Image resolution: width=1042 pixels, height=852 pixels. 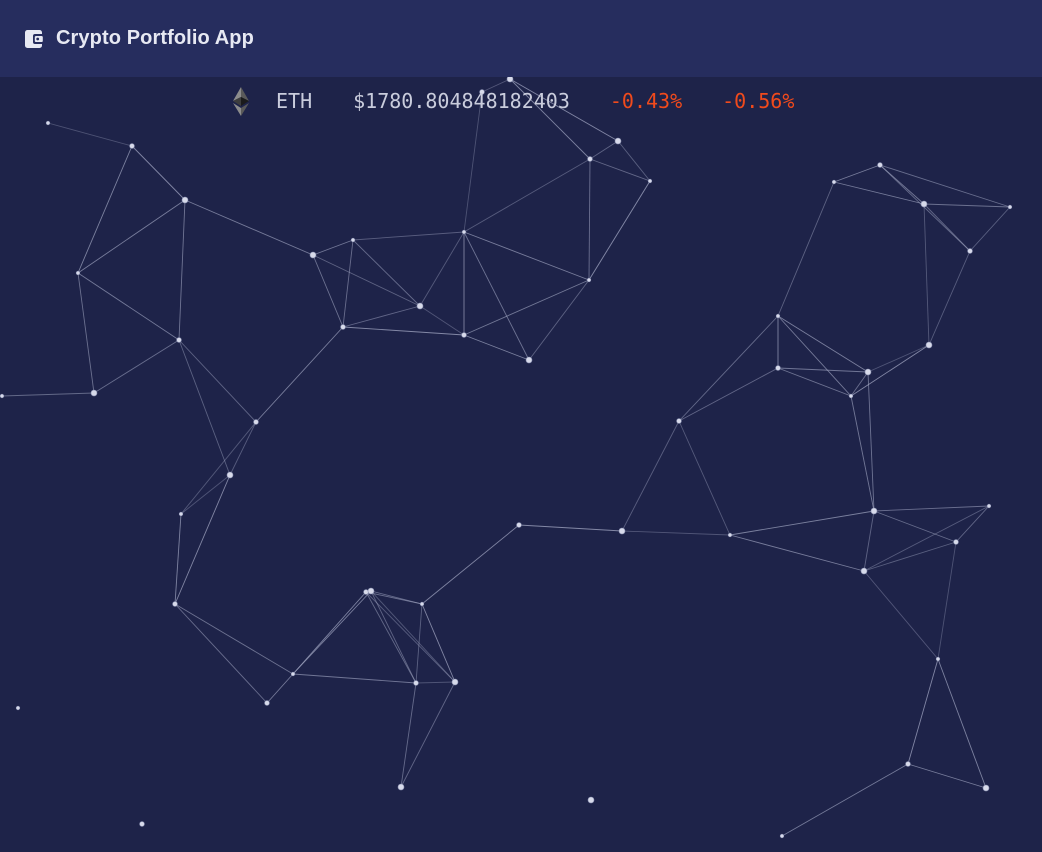 What do you see at coordinates (155, 38) in the screenshot?
I see `app-title: Crypto Portfolio App` at bounding box center [155, 38].